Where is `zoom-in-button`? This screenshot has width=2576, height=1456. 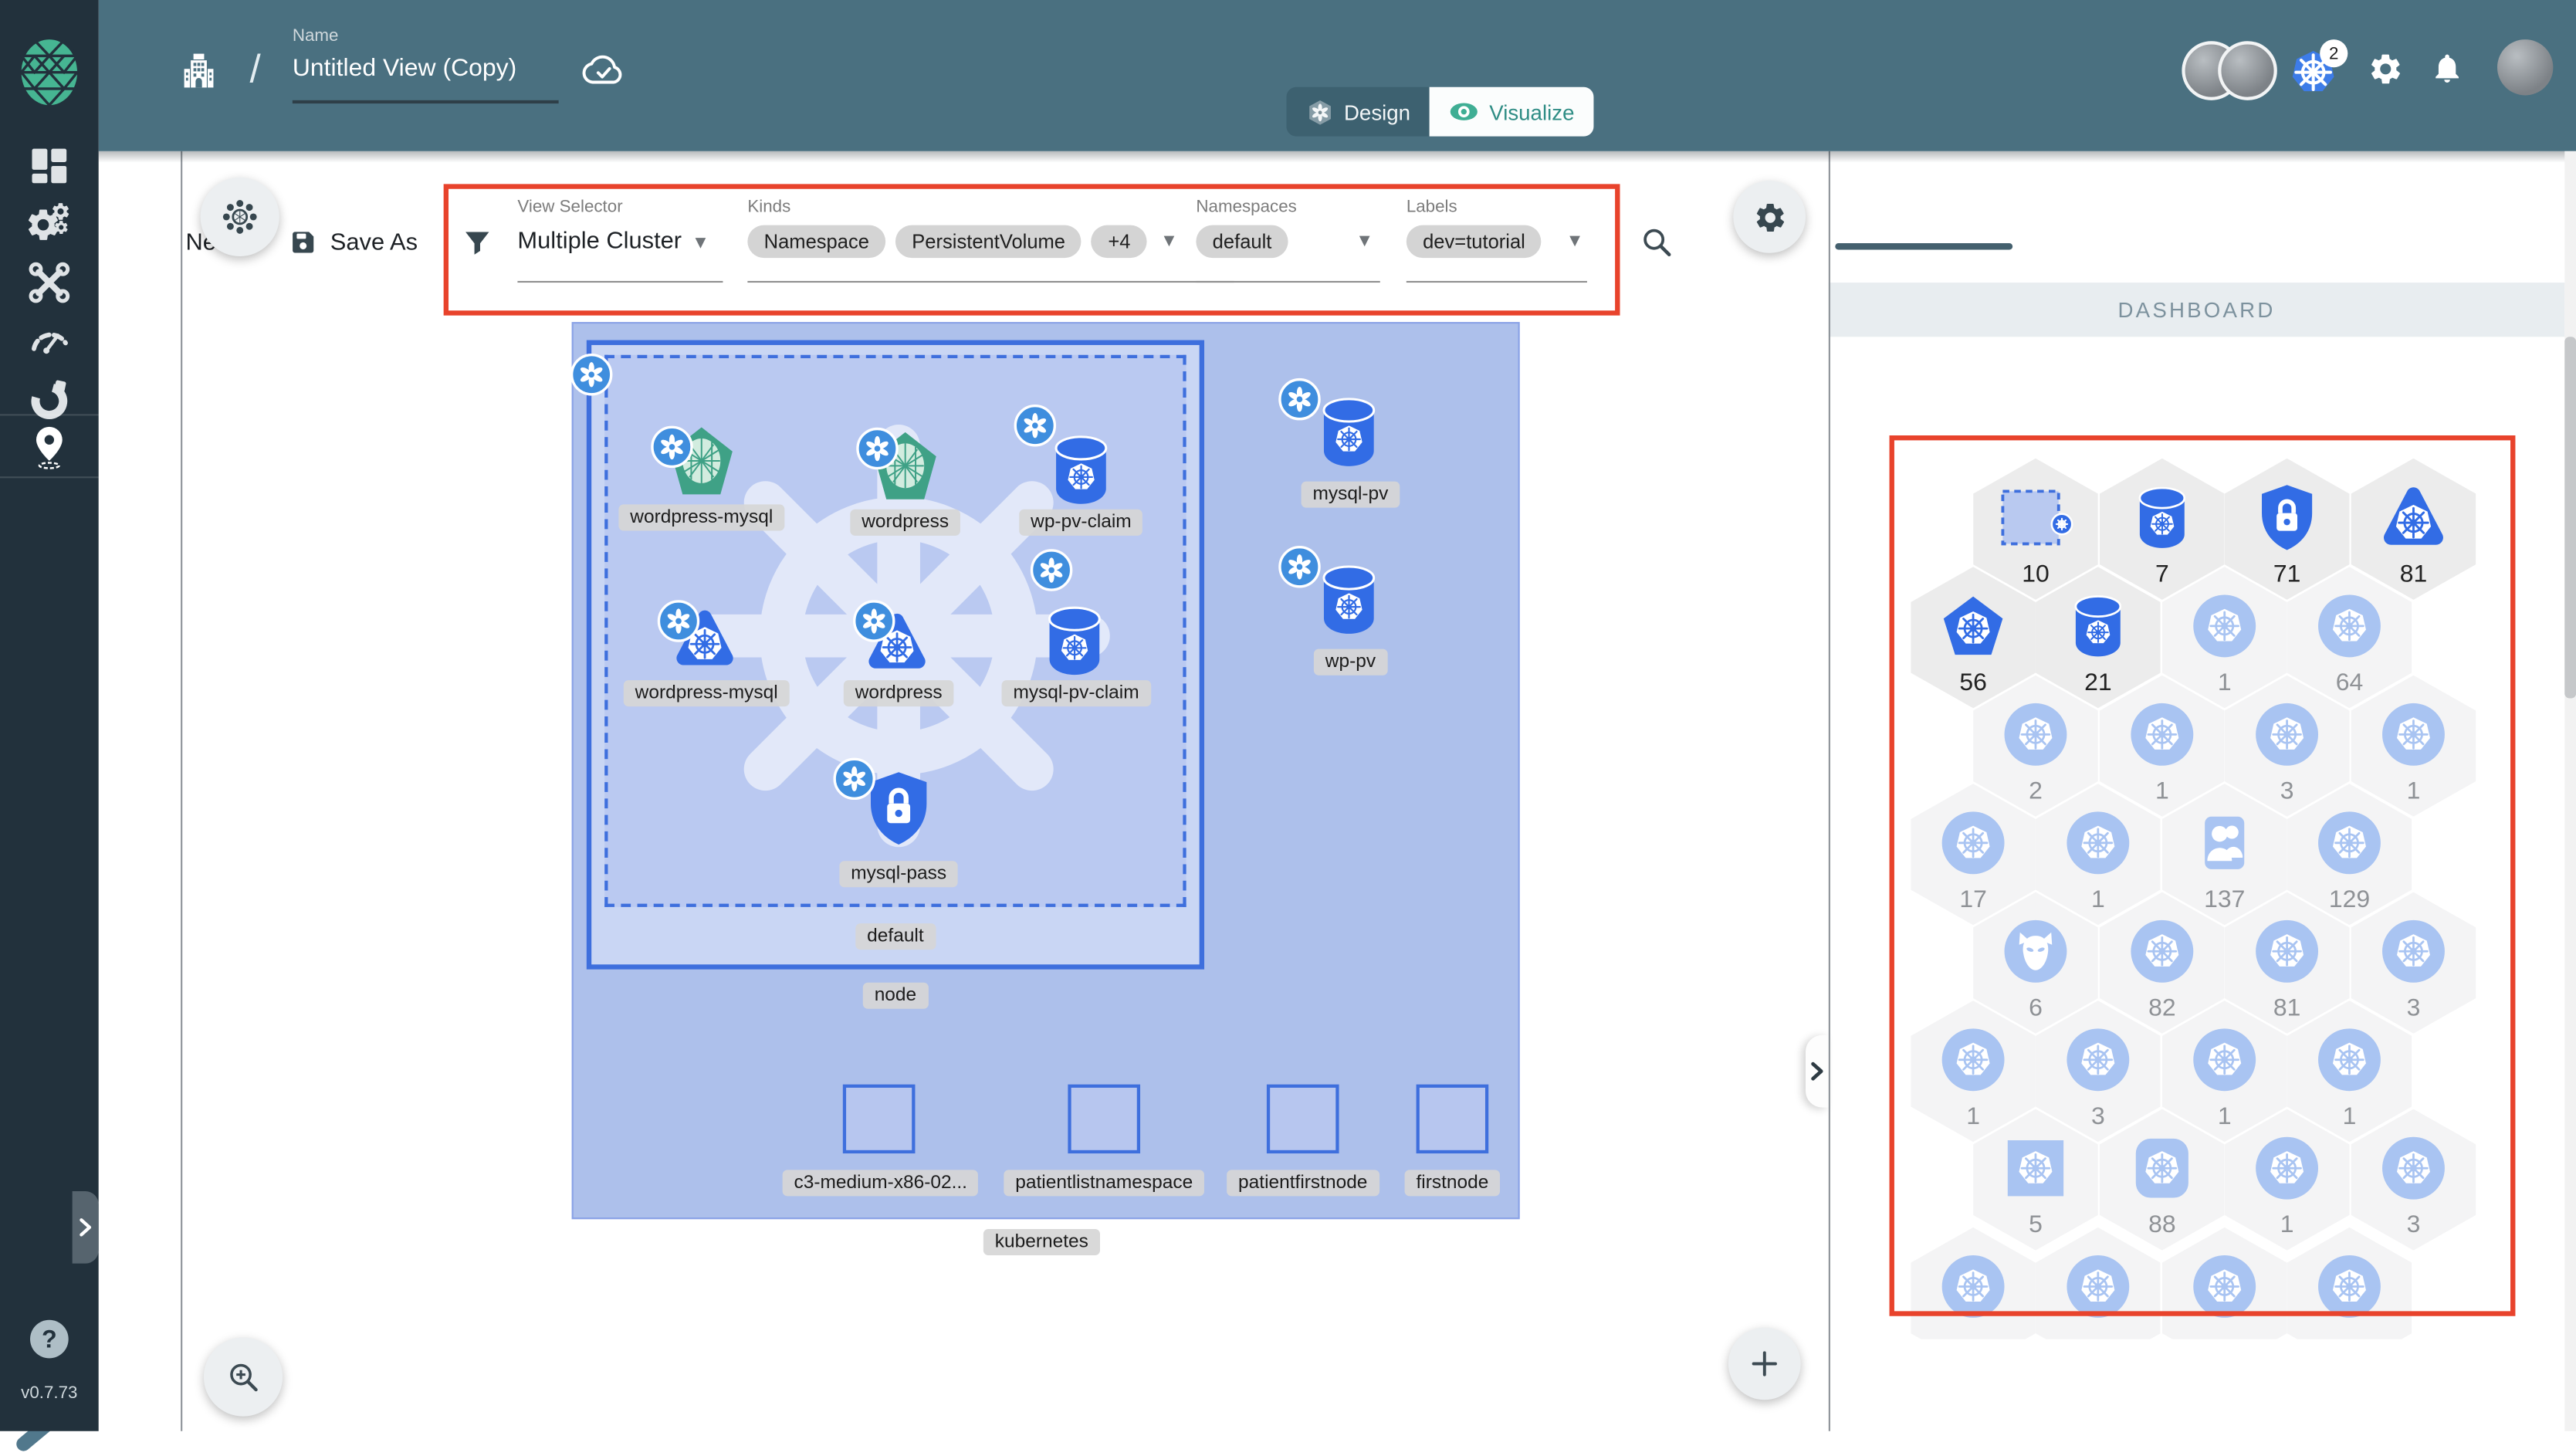 zoom-in-button is located at coordinates (243, 1377).